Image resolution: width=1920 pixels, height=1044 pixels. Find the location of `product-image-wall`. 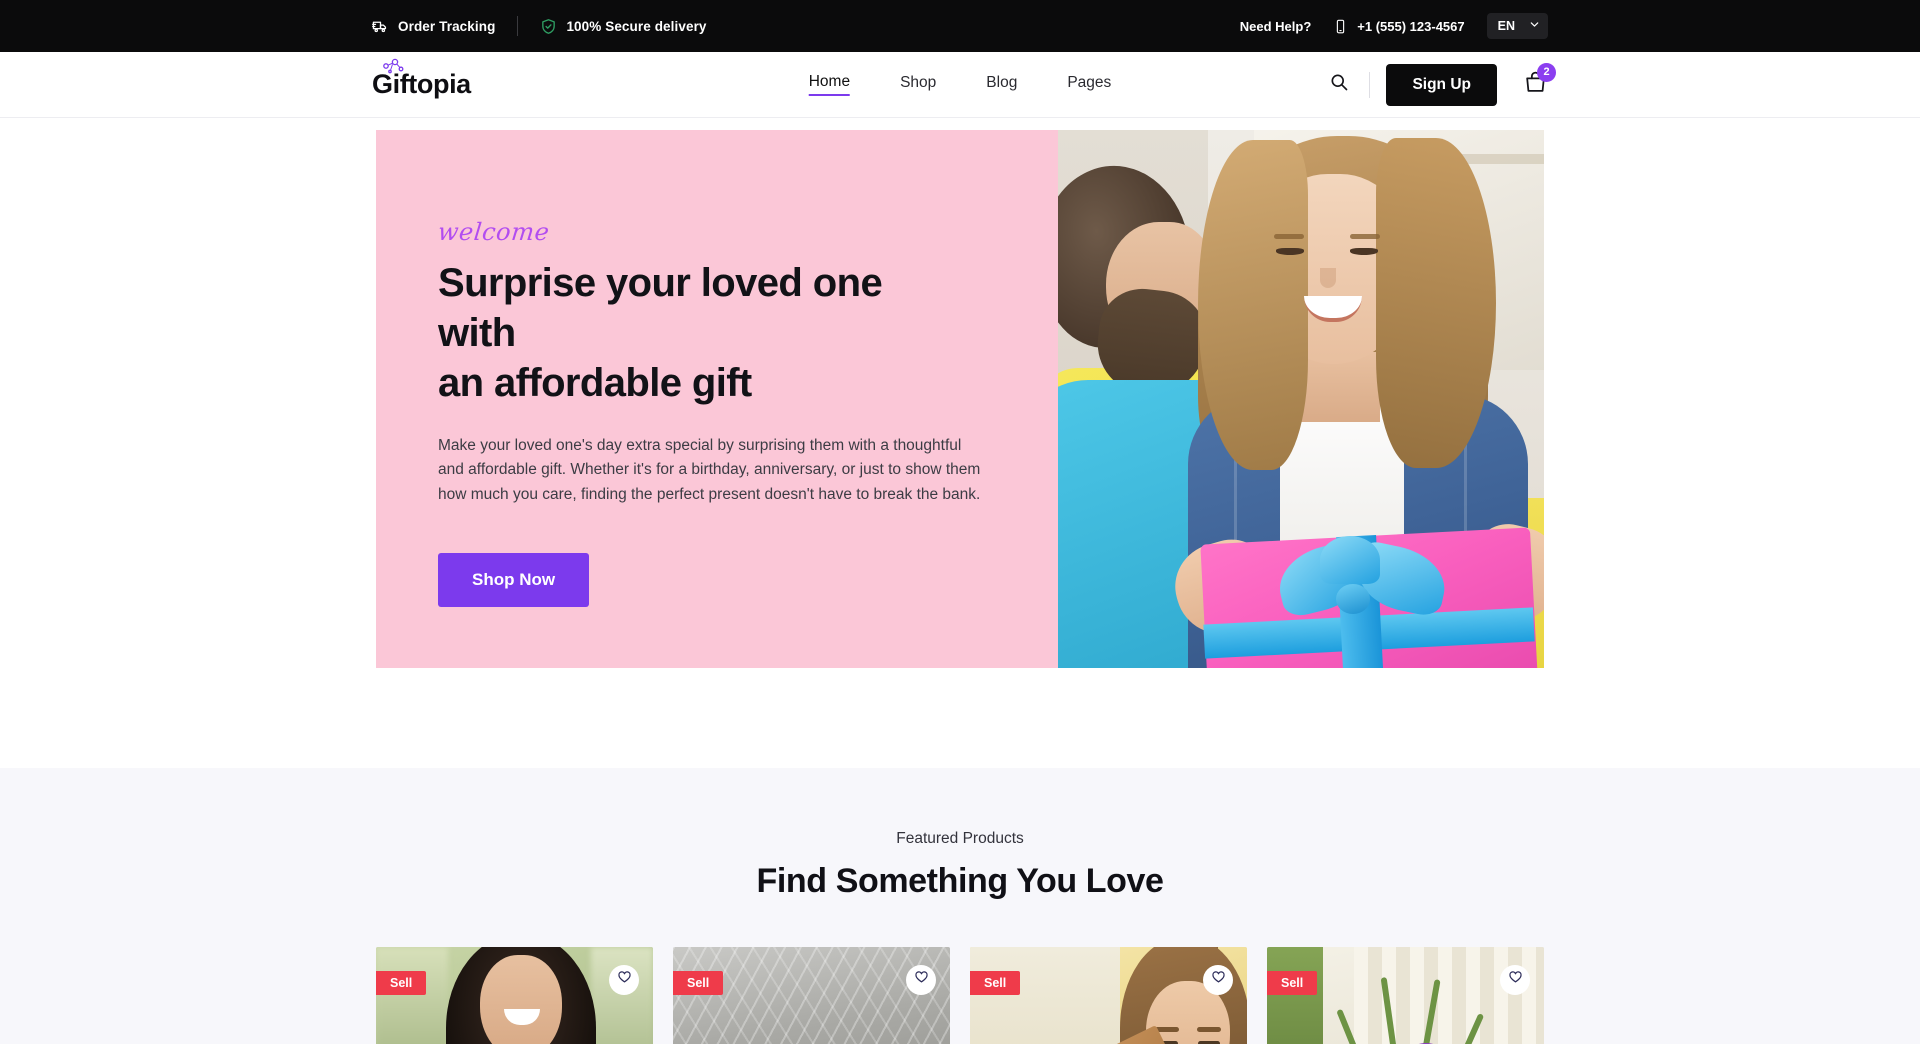

product-image-wall is located at coordinates (1045, 995).